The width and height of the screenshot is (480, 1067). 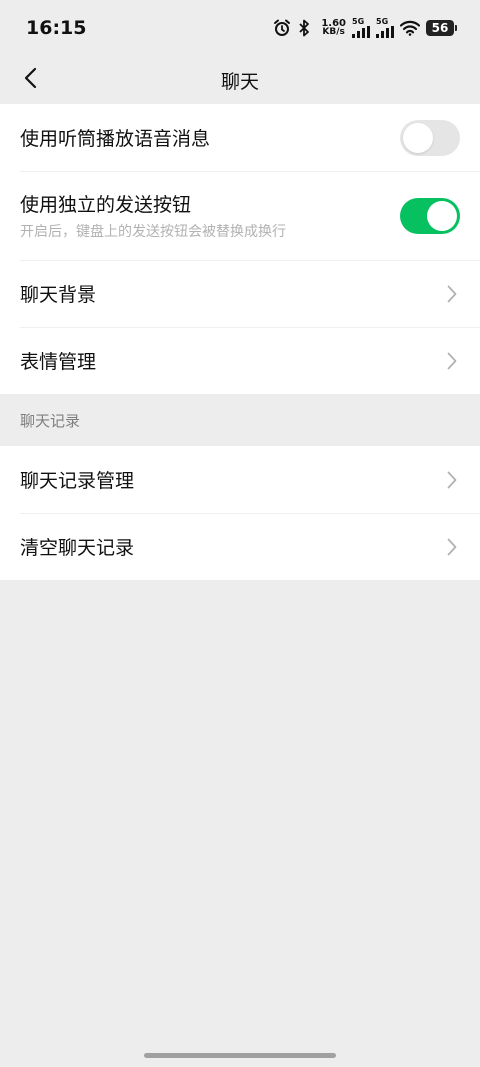 I want to click on earpiece-playback-row: 使用听筒播放语音消息, so click(x=240, y=137).